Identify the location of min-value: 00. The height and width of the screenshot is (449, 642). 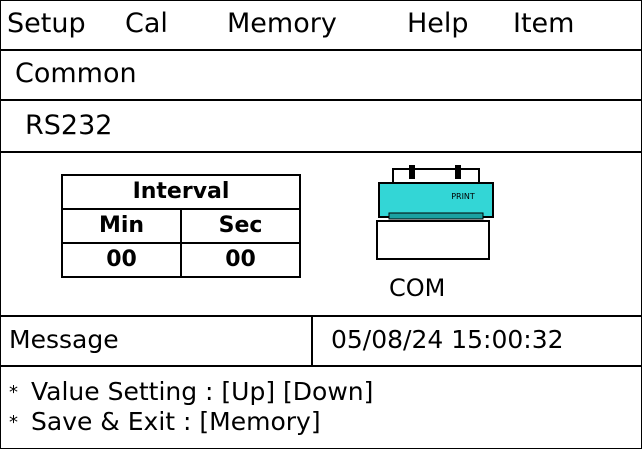
(121, 260).